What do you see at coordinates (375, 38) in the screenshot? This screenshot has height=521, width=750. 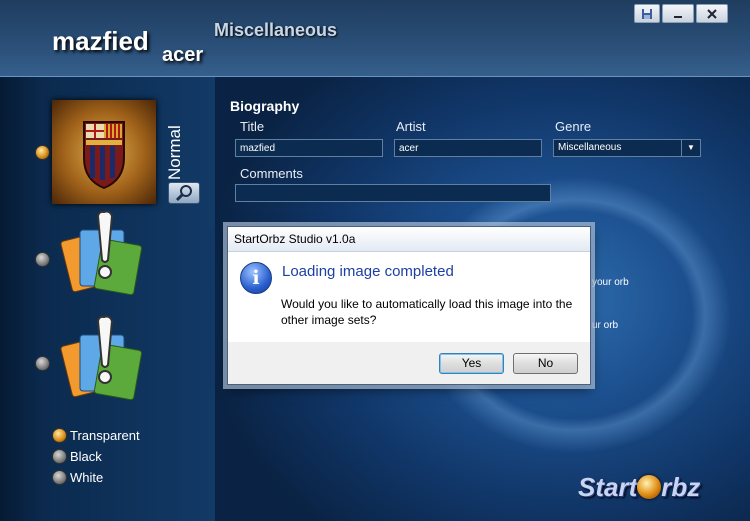 I see `title-bar: mazfied acer Miscellaneous` at bounding box center [375, 38].